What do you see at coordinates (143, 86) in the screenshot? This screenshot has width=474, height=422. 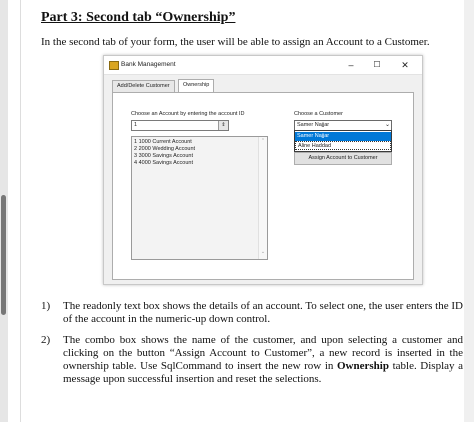 I see `tab-add-delete-customer: Add/Delete Customer` at bounding box center [143, 86].